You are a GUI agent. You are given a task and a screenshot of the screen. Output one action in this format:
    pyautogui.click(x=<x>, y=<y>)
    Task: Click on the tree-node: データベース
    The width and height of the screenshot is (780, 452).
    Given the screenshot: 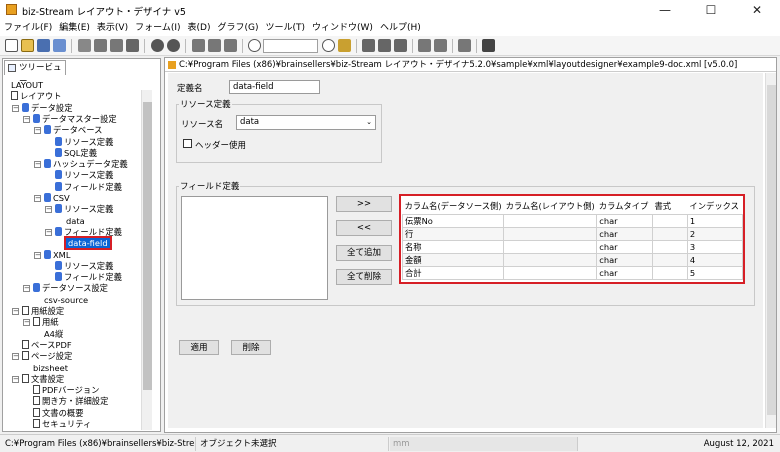 What is the action you would take?
    pyautogui.click(x=73, y=130)
    